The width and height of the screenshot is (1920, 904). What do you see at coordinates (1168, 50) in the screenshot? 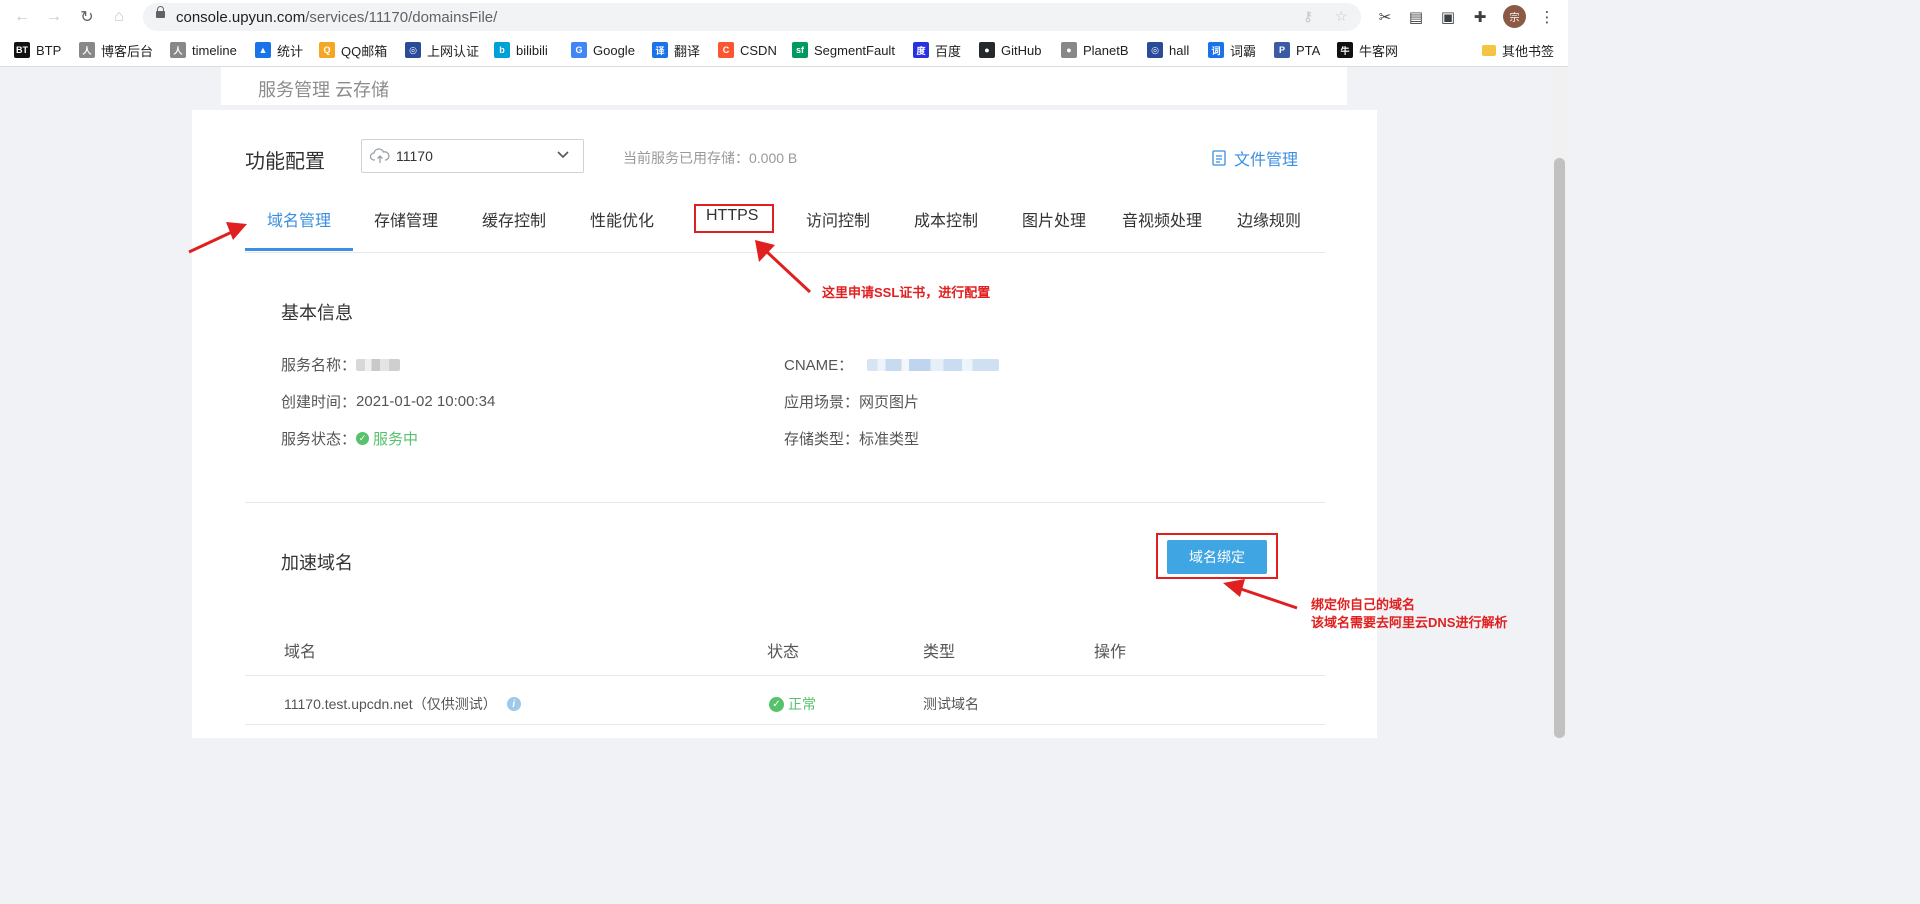
I see `bookmark-item: ◎ hall` at bounding box center [1168, 50].